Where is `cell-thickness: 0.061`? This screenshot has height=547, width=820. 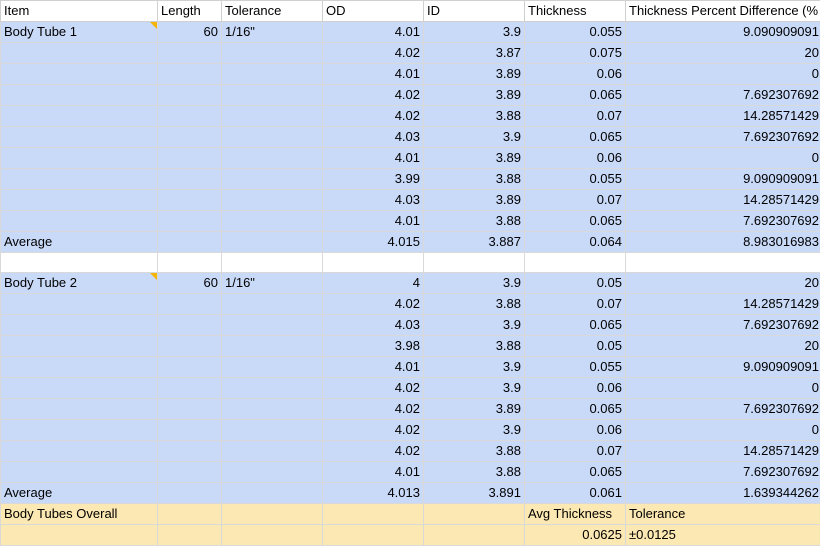
cell-thickness: 0.061 is located at coordinates (575, 493).